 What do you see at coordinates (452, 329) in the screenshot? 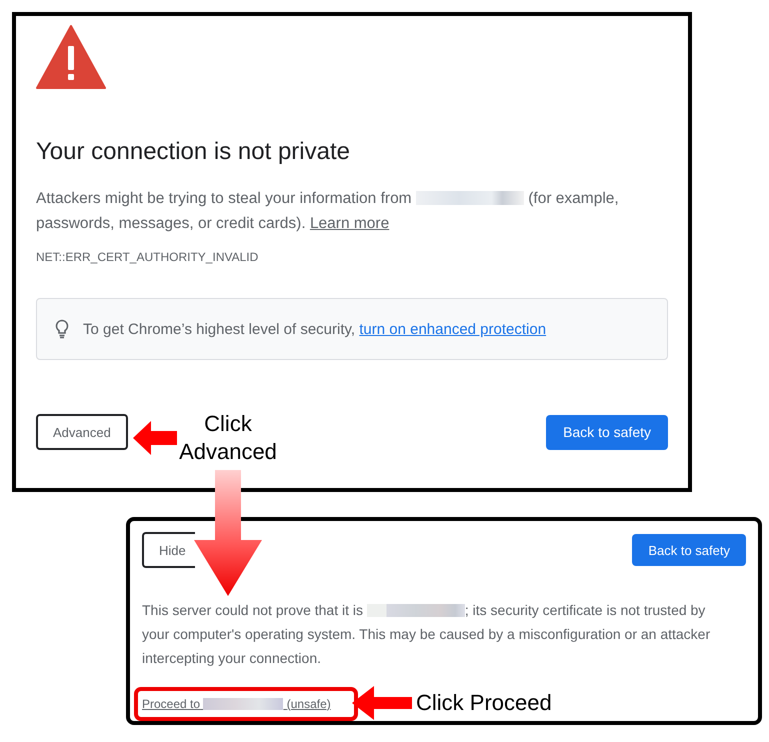
I see `enhanced-protection-link: turn on enhanced protection` at bounding box center [452, 329].